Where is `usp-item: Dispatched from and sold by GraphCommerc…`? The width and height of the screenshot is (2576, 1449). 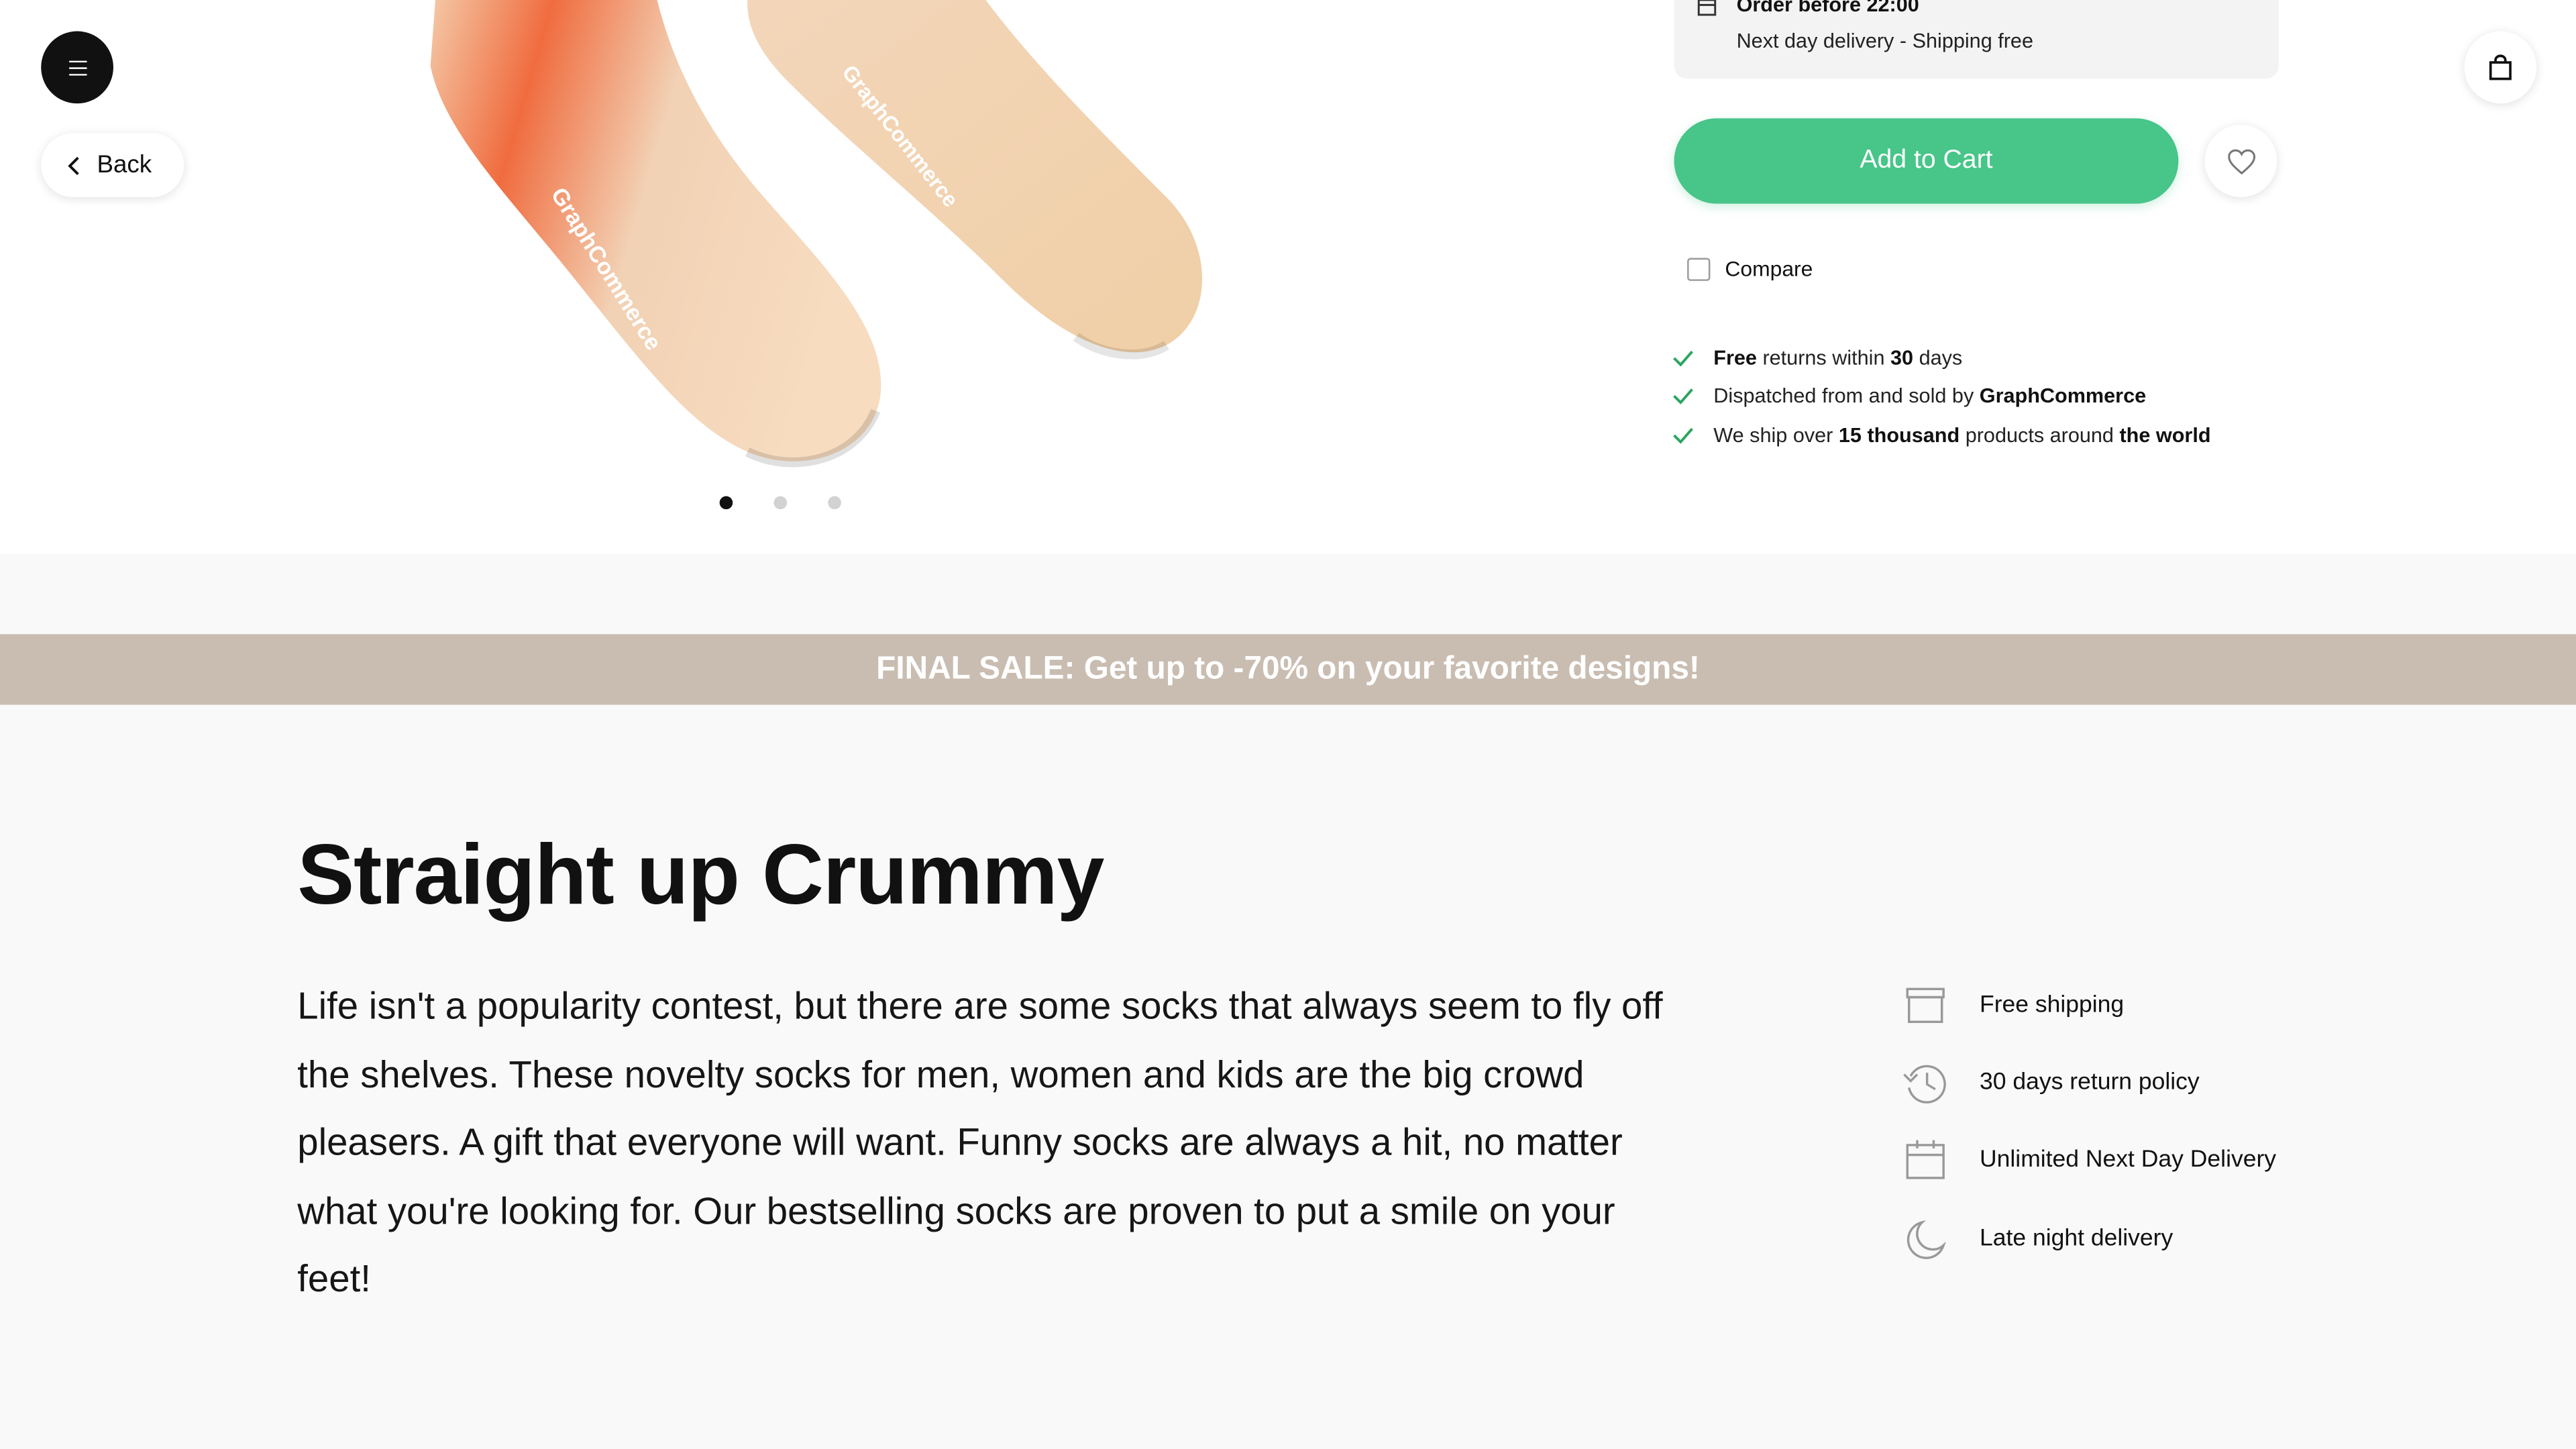
usp-item: Dispatched from and sold by GraphCommerc… is located at coordinates (1941, 396).